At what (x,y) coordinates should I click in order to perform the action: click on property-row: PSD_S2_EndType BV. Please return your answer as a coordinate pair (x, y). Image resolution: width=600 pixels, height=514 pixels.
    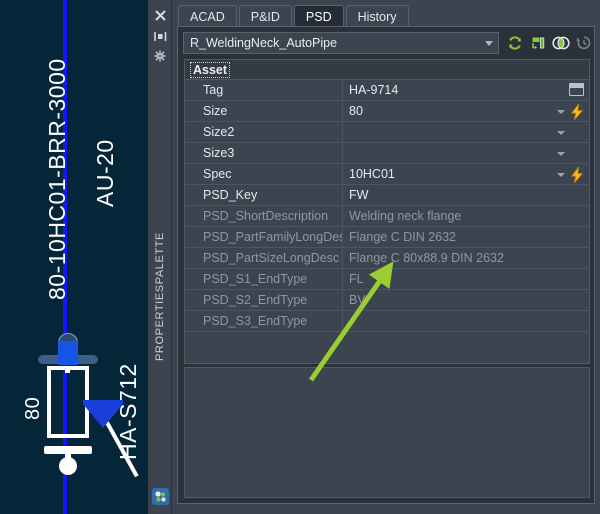
    Looking at the image, I should click on (387, 300).